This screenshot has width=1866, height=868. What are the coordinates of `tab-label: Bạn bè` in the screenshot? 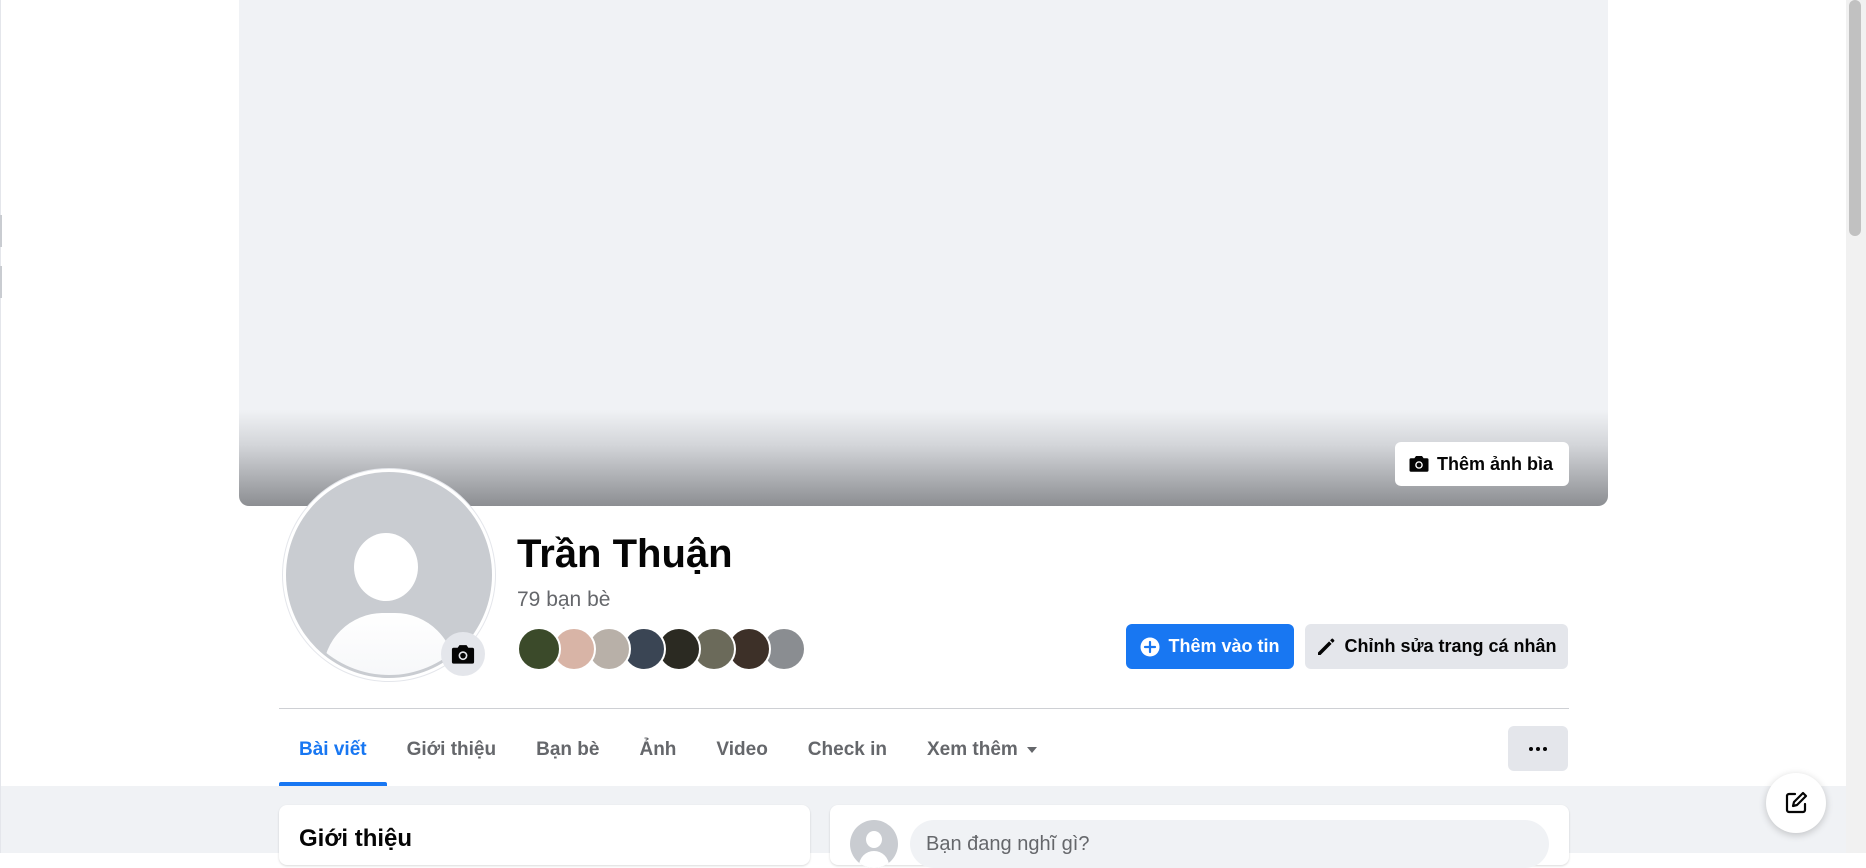 It's located at (568, 749).